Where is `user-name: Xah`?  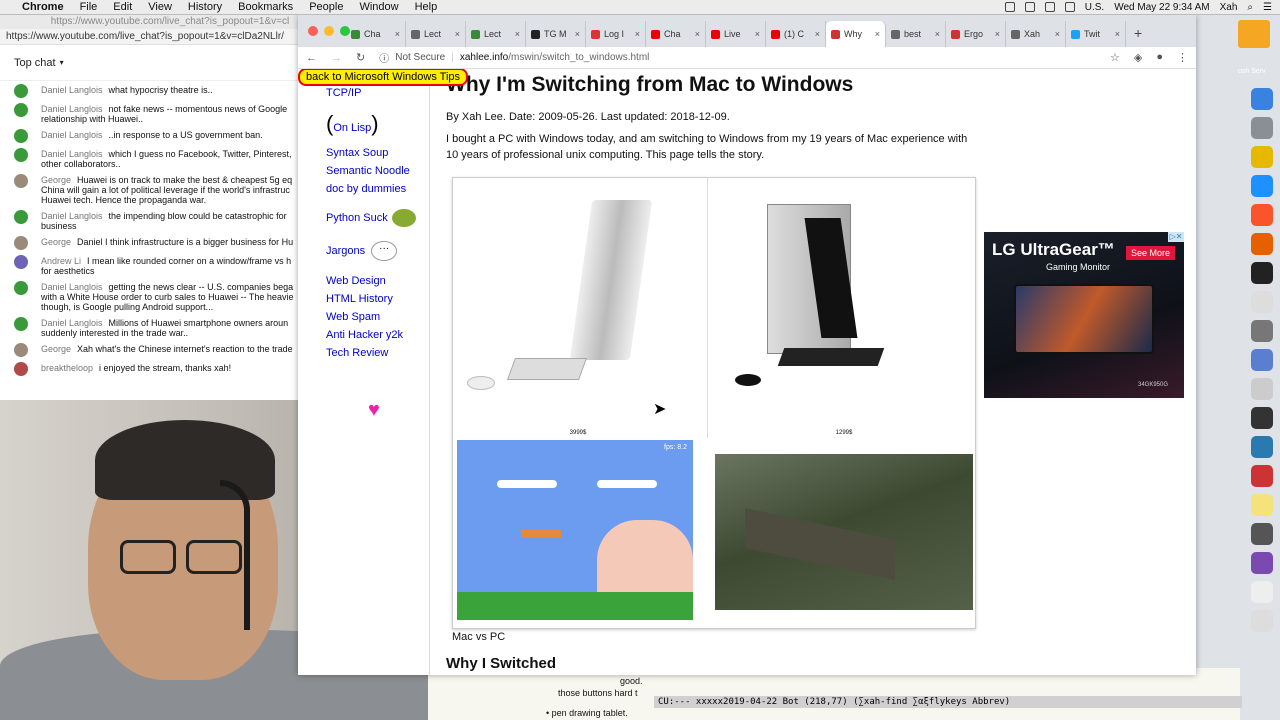
user-name: Xah is located at coordinates (1229, 7).